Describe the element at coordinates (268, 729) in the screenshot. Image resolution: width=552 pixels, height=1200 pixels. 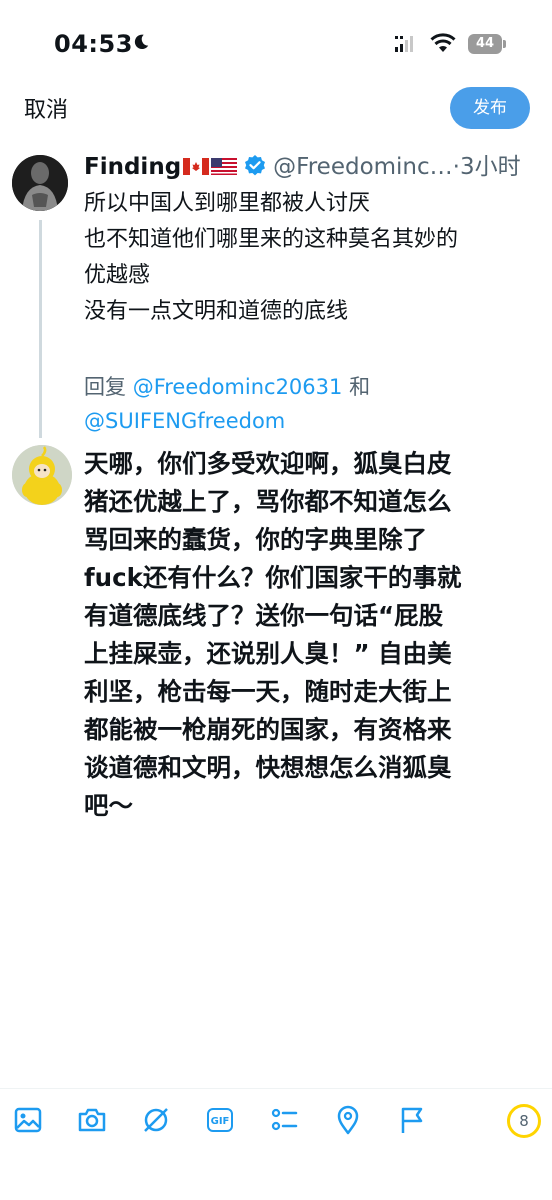
I see `reply-line: 都能被一枪崩死的国家，有资格来` at that location.